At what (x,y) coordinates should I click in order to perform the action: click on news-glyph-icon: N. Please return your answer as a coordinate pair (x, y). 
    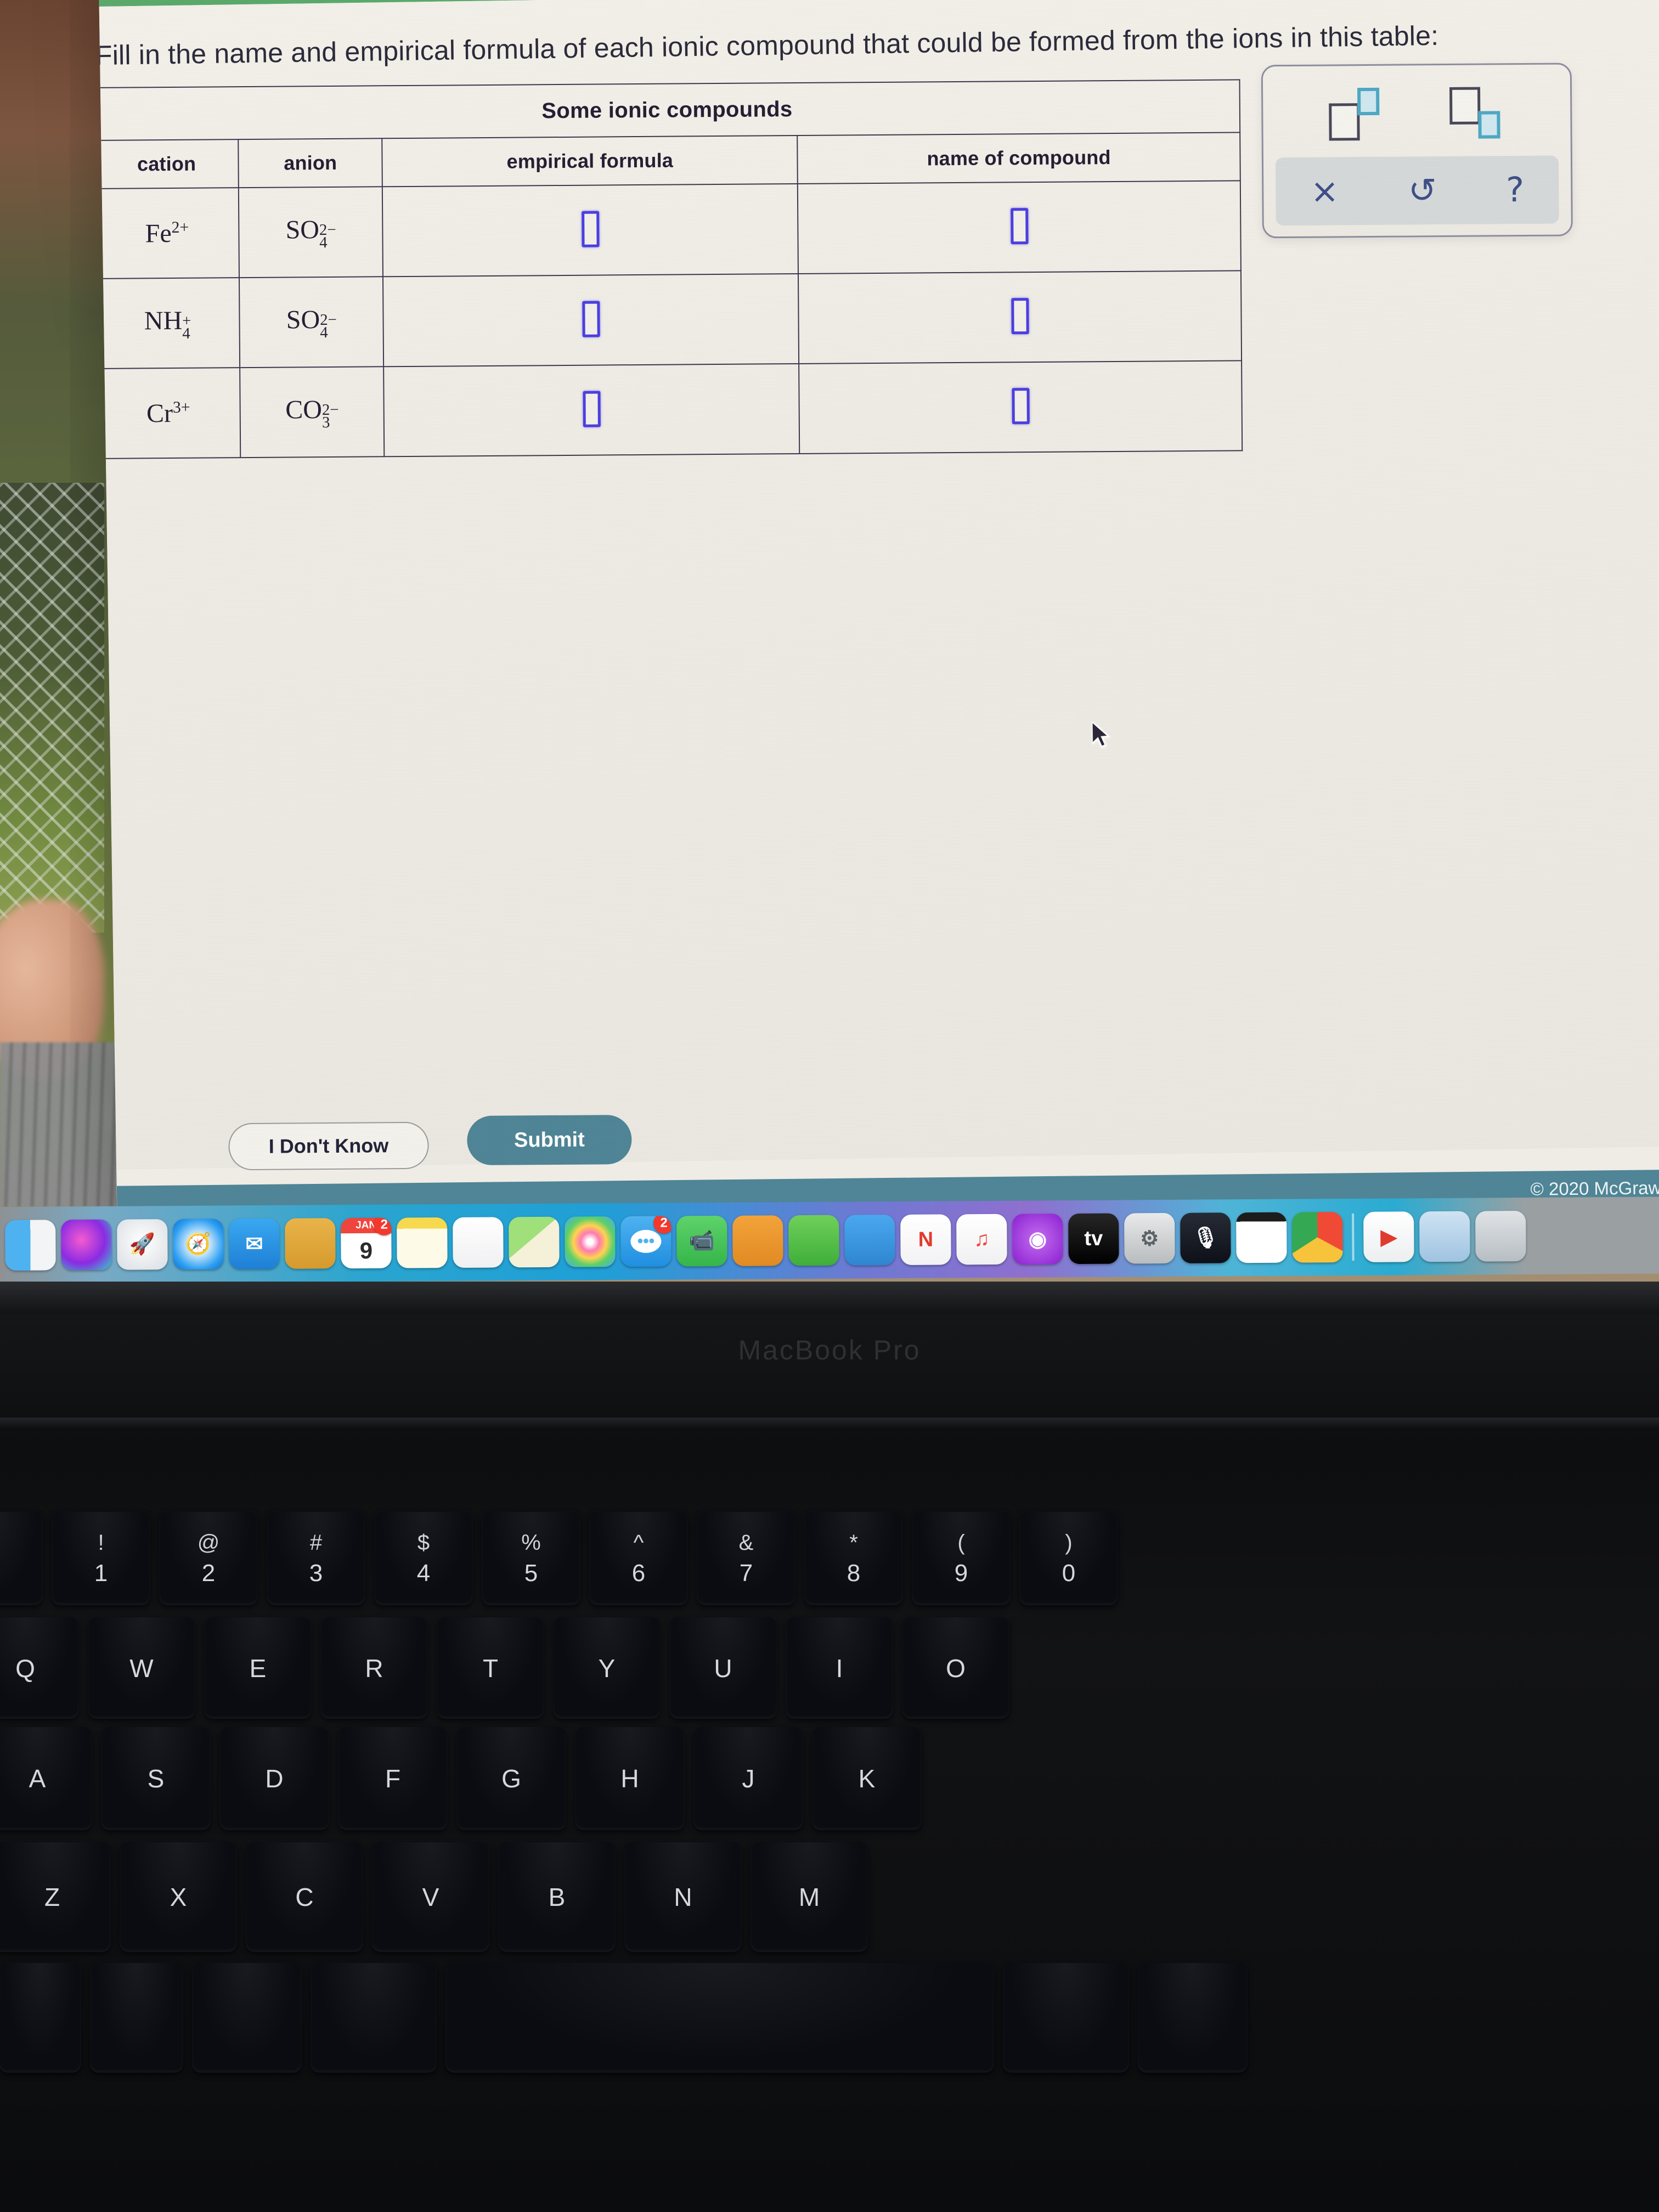
    Looking at the image, I should click on (926, 1239).